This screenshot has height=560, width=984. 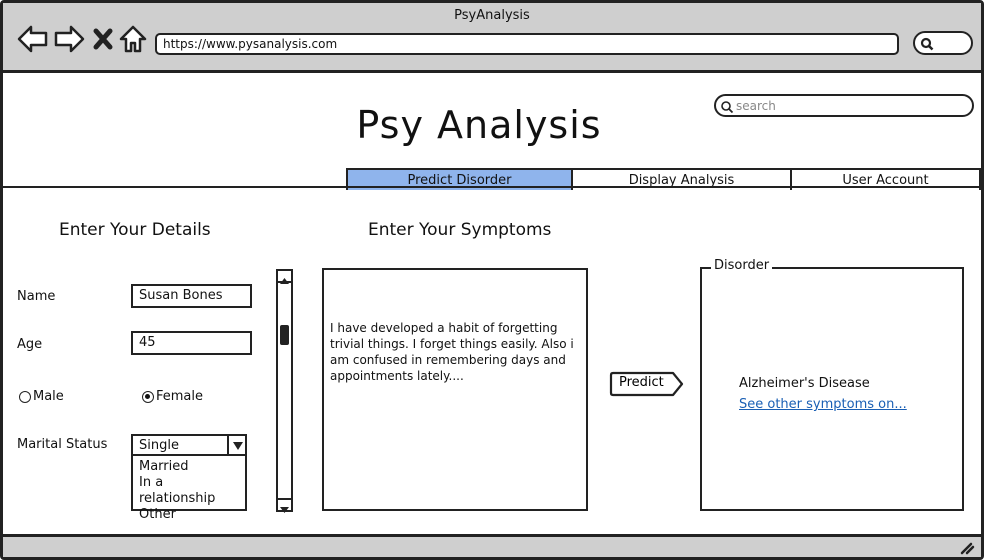 What do you see at coordinates (493, 187) in the screenshot?
I see `header-divider` at bounding box center [493, 187].